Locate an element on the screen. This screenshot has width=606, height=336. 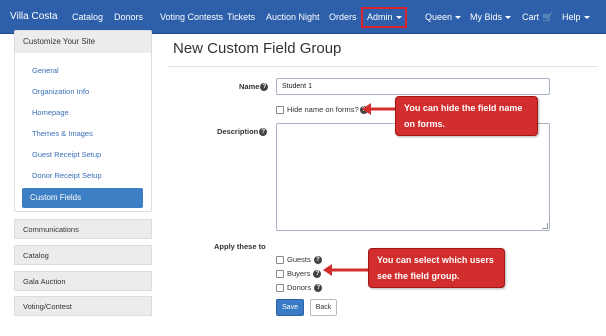
nav-tickets: Tickets is located at coordinates (241, 17).